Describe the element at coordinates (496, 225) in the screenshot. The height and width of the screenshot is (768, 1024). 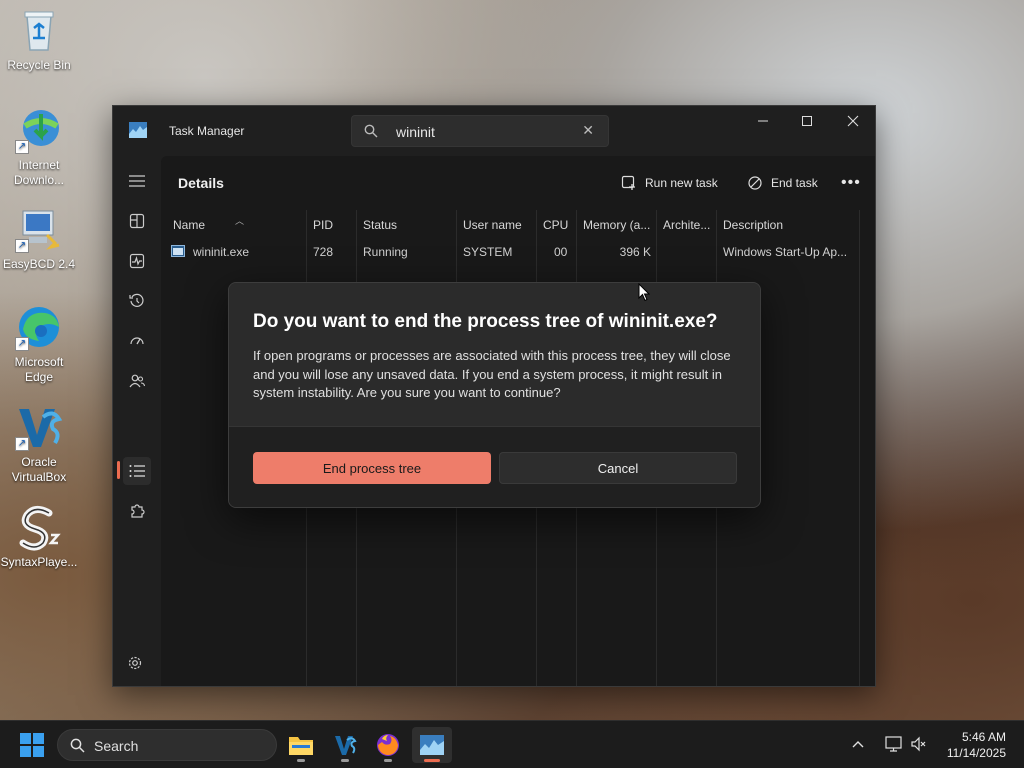
I see `column-header-user-name: User name` at that location.